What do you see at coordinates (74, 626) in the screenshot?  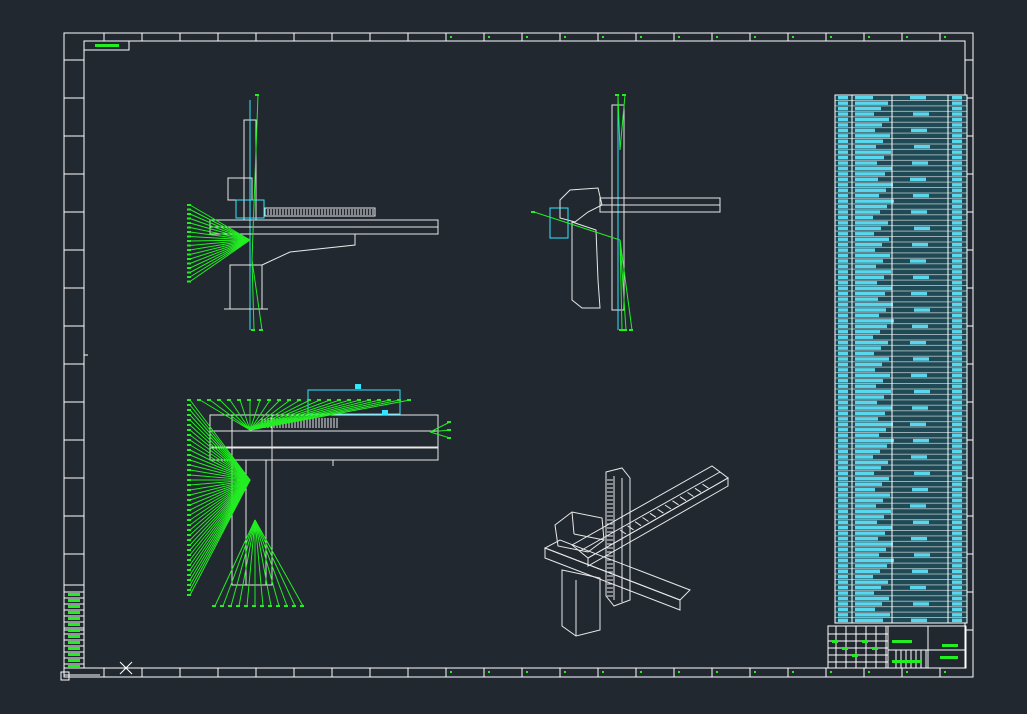 I see `revision-block` at bounding box center [74, 626].